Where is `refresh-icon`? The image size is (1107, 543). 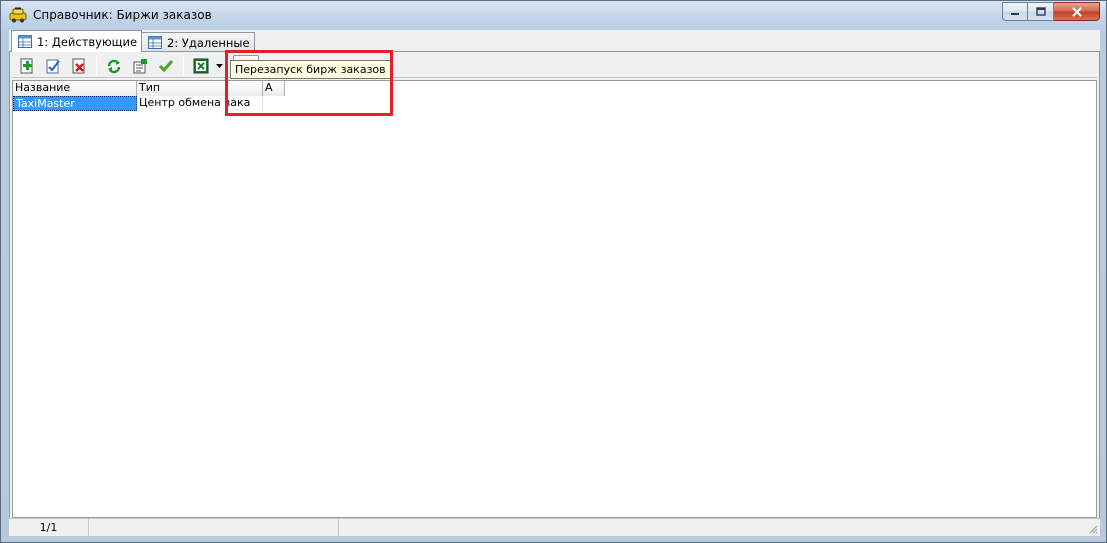 refresh-icon is located at coordinates (114, 66).